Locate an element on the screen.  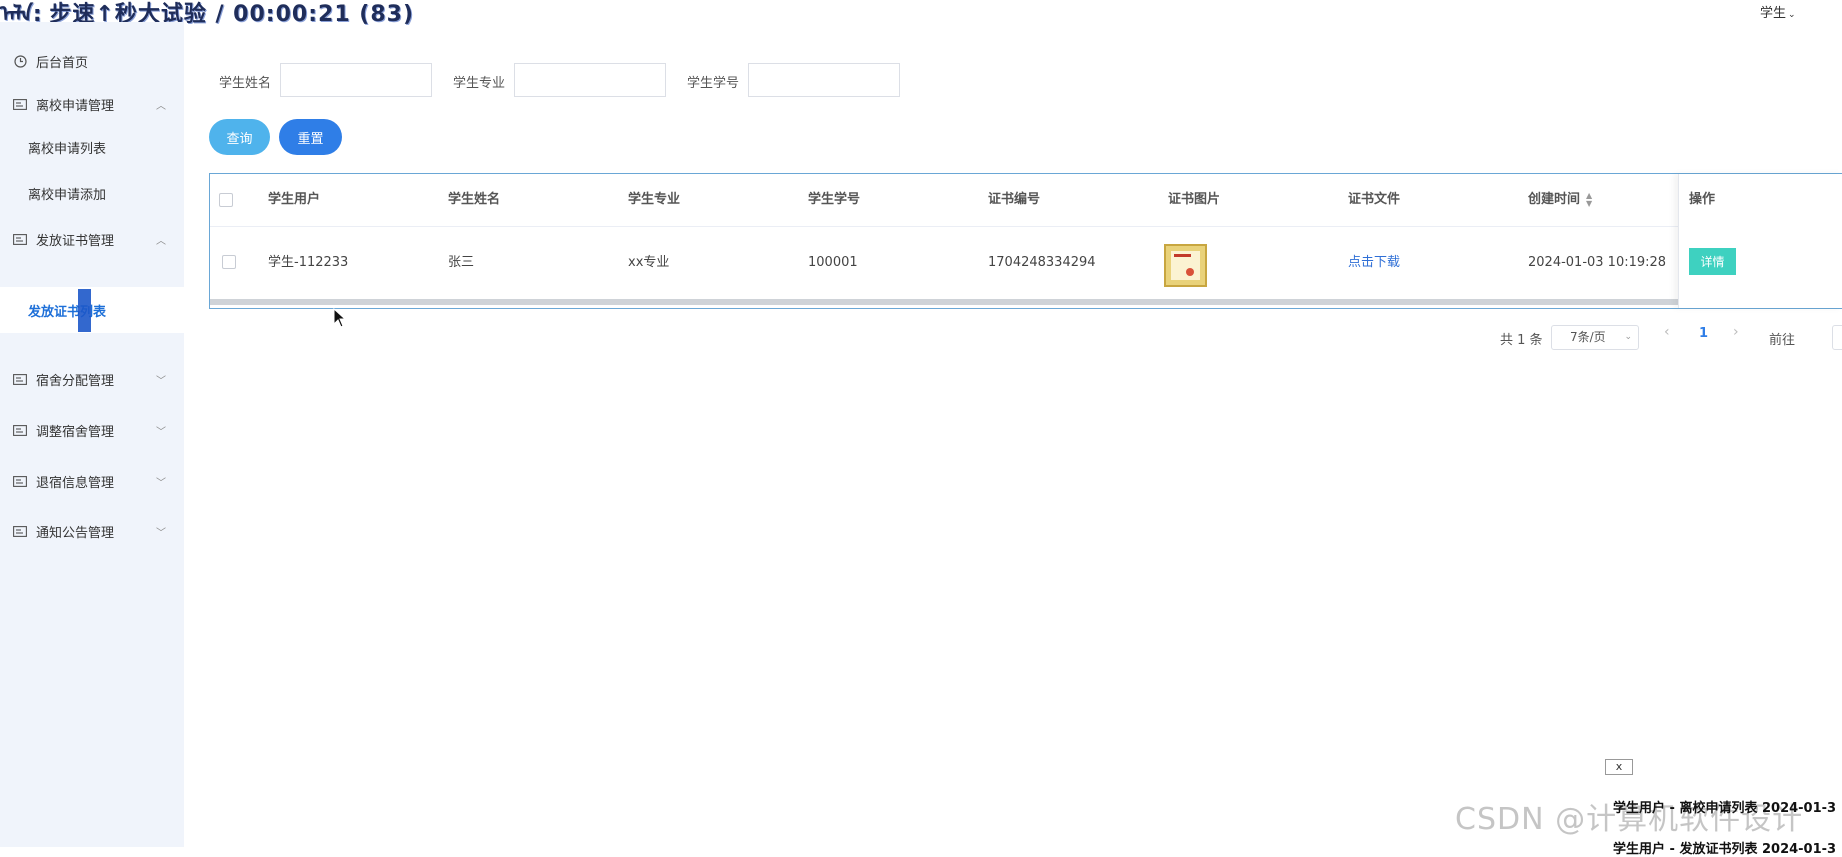
sidebar-item-notice: 通知公告管理 ﹀ is located at coordinates (92, 531).